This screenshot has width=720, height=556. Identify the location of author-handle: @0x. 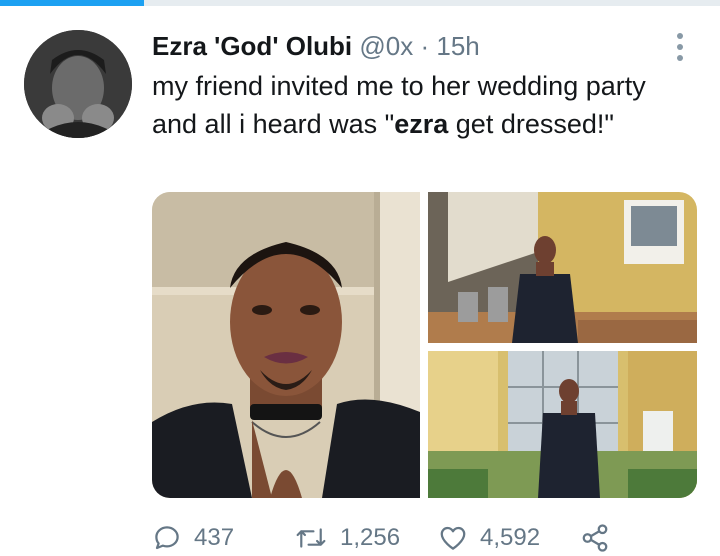
(386, 46).